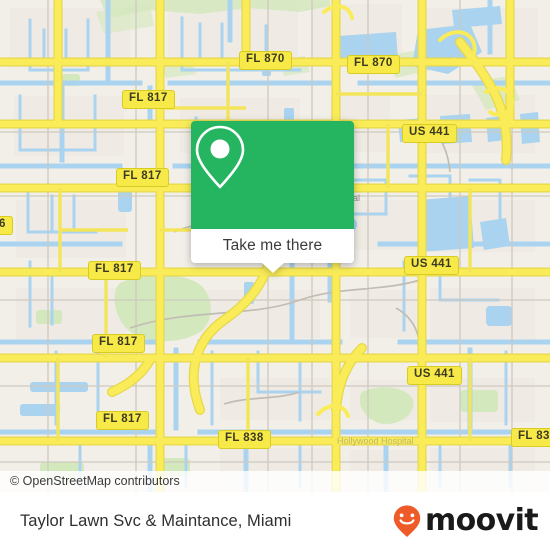 This screenshot has height=550, width=550. What do you see at coordinates (6, 225) in the screenshot?
I see `road-shield: 6` at bounding box center [6, 225].